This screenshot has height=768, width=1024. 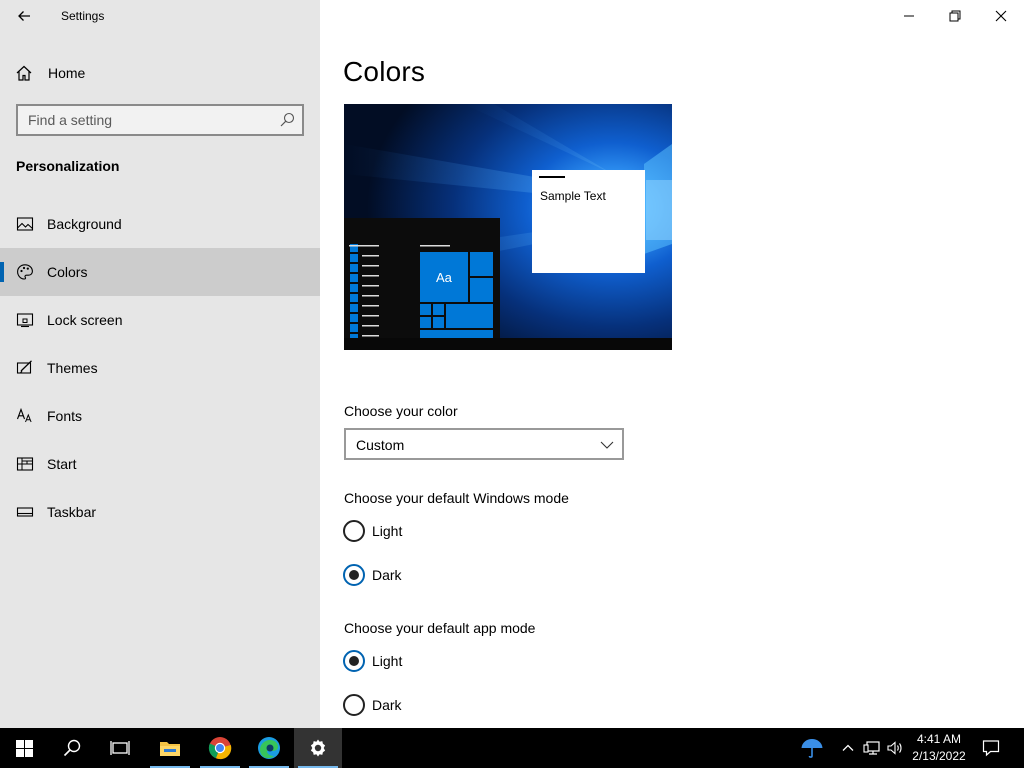 I want to click on search-input, so click(x=143, y=120).